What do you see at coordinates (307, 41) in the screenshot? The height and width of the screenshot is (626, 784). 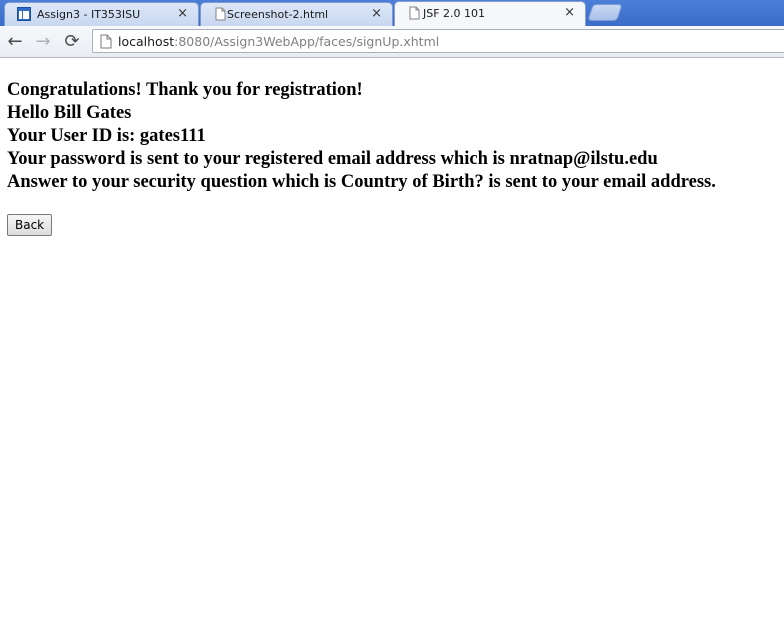 I see `address-path: :8080/Assign3WebApp/faces/signUp.xhtml` at bounding box center [307, 41].